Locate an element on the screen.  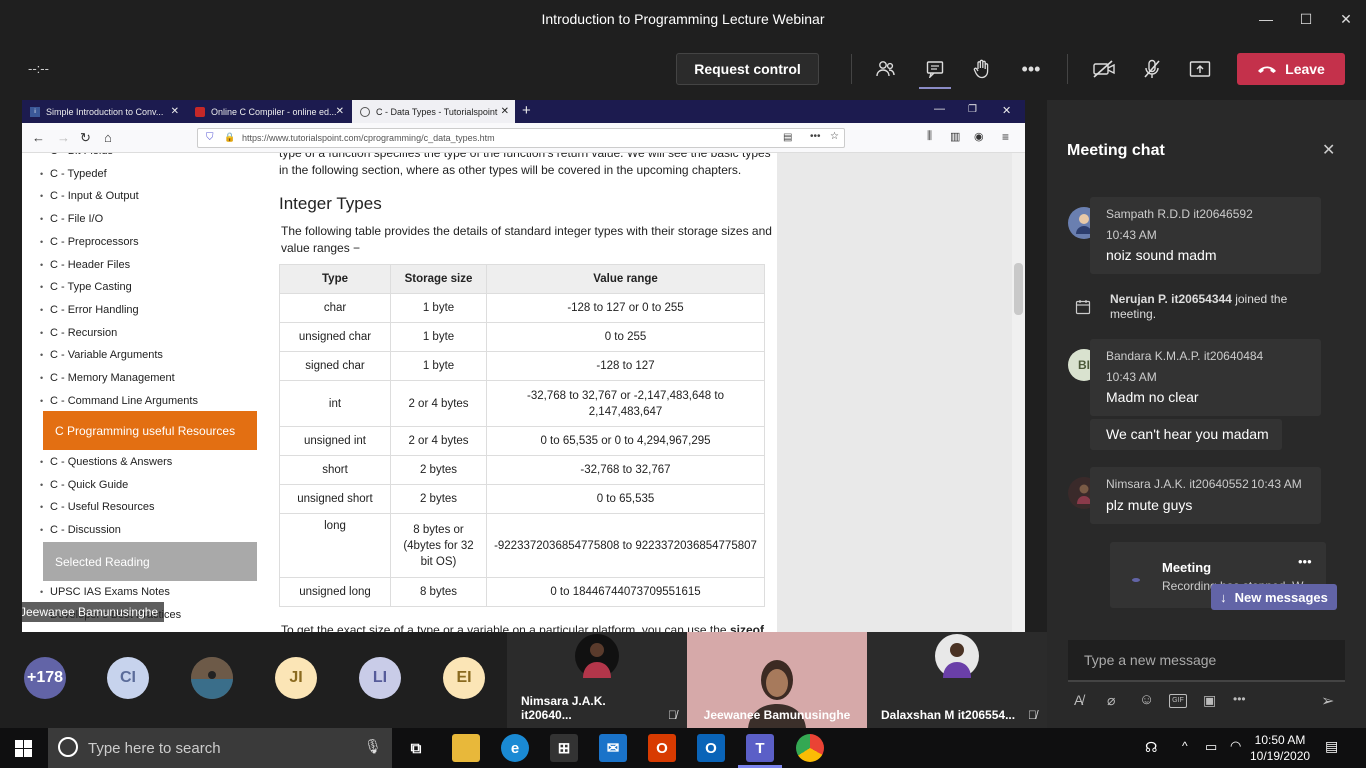
chrome-icon is located at coordinates (810, 748).